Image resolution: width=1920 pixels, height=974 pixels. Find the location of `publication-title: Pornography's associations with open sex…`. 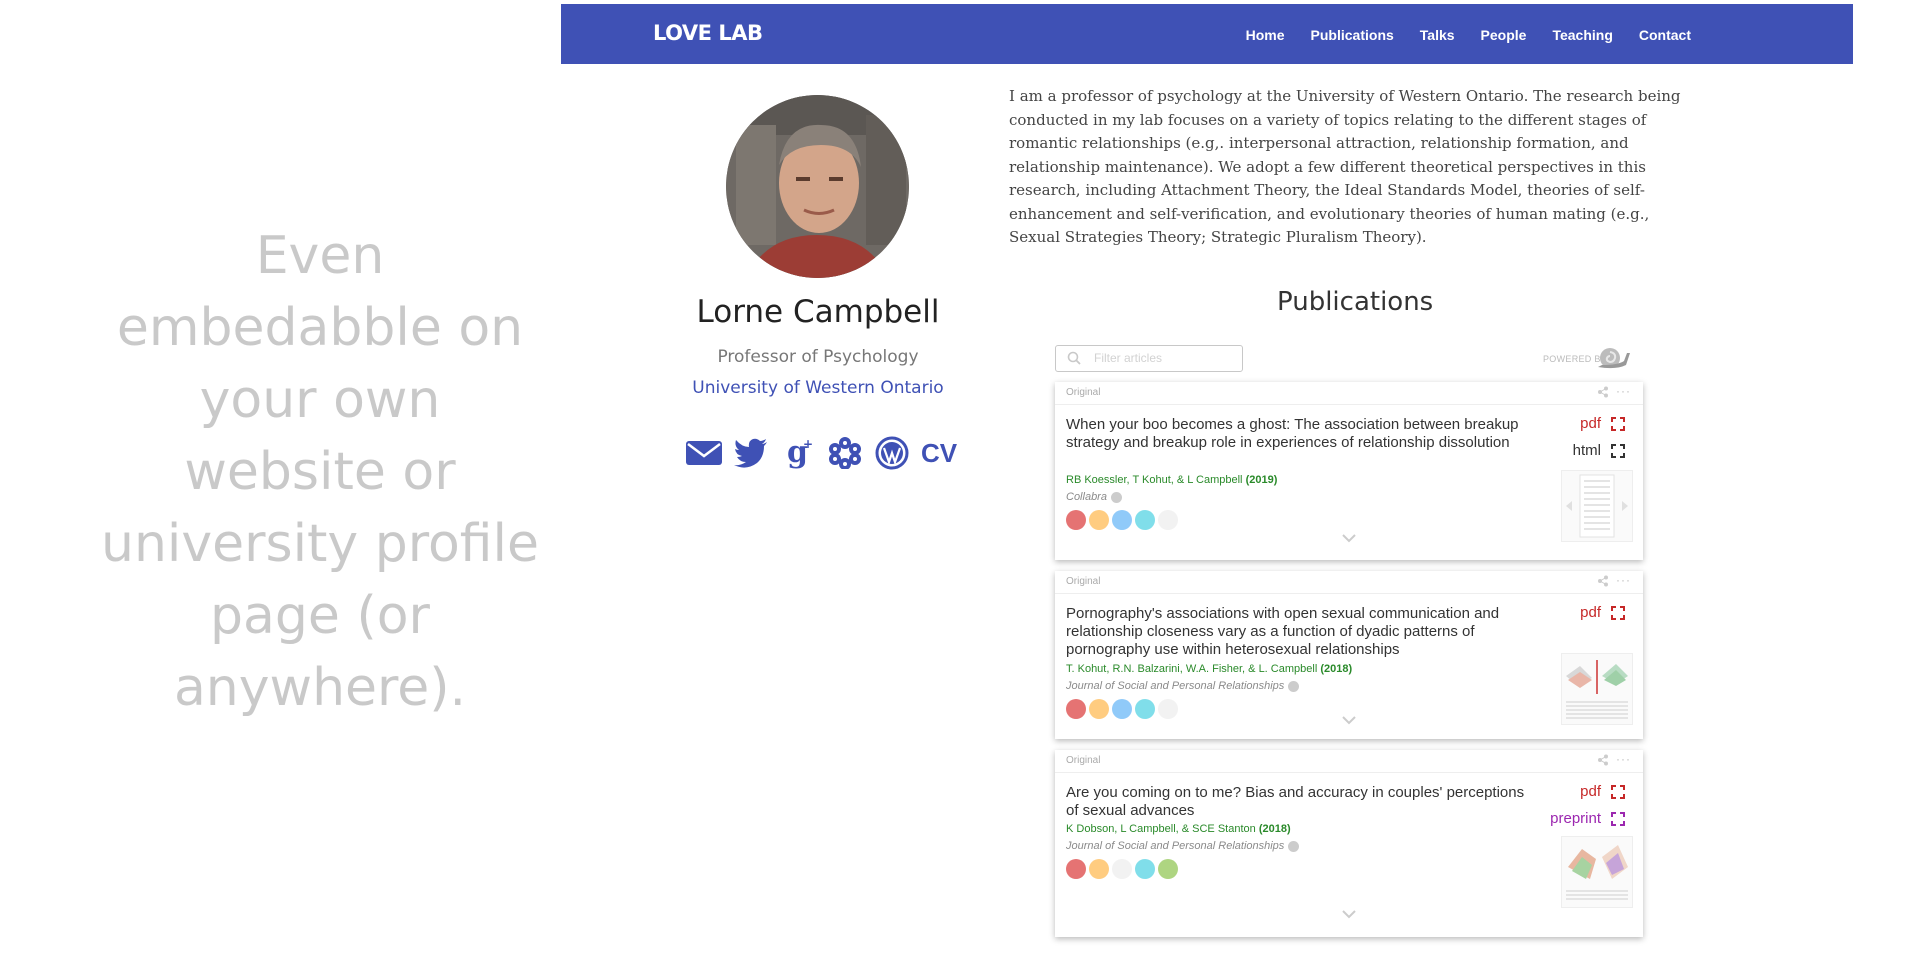

publication-title: Pornography's associations with open sex… is located at coordinates (1301, 632).